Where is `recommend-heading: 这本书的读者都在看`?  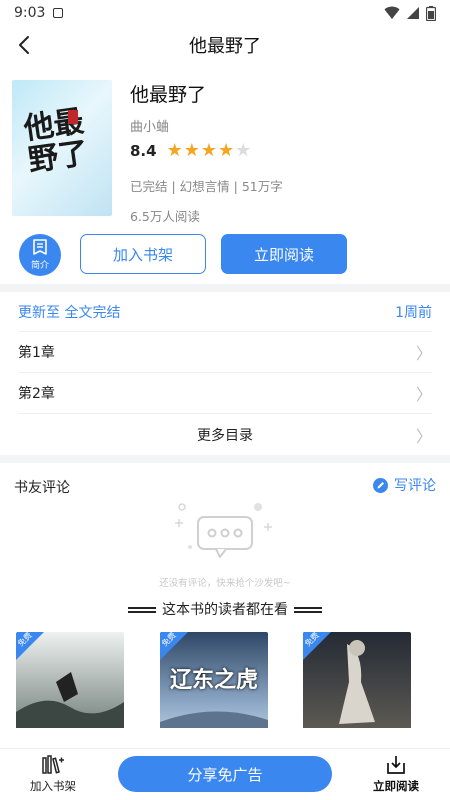 recommend-heading: 这本书的读者都在看 is located at coordinates (225, 609).